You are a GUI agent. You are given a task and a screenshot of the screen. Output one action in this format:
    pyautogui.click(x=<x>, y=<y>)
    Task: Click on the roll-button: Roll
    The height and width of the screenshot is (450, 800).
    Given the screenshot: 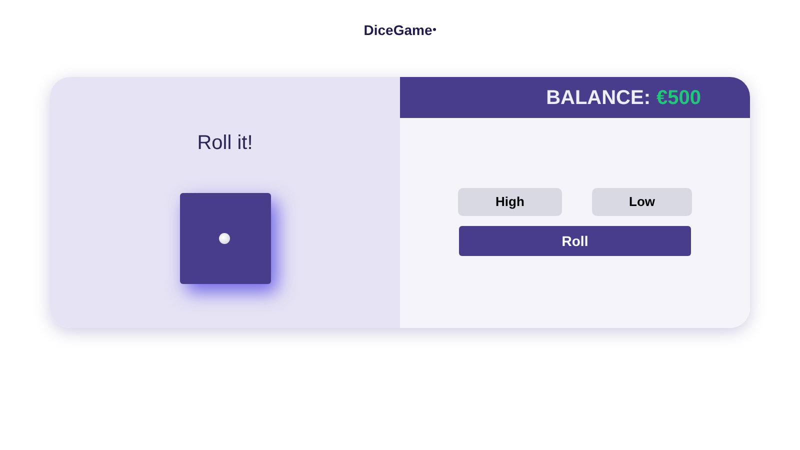 What is the action you would take?
    pyautogui.click(x=575, y=241)
    